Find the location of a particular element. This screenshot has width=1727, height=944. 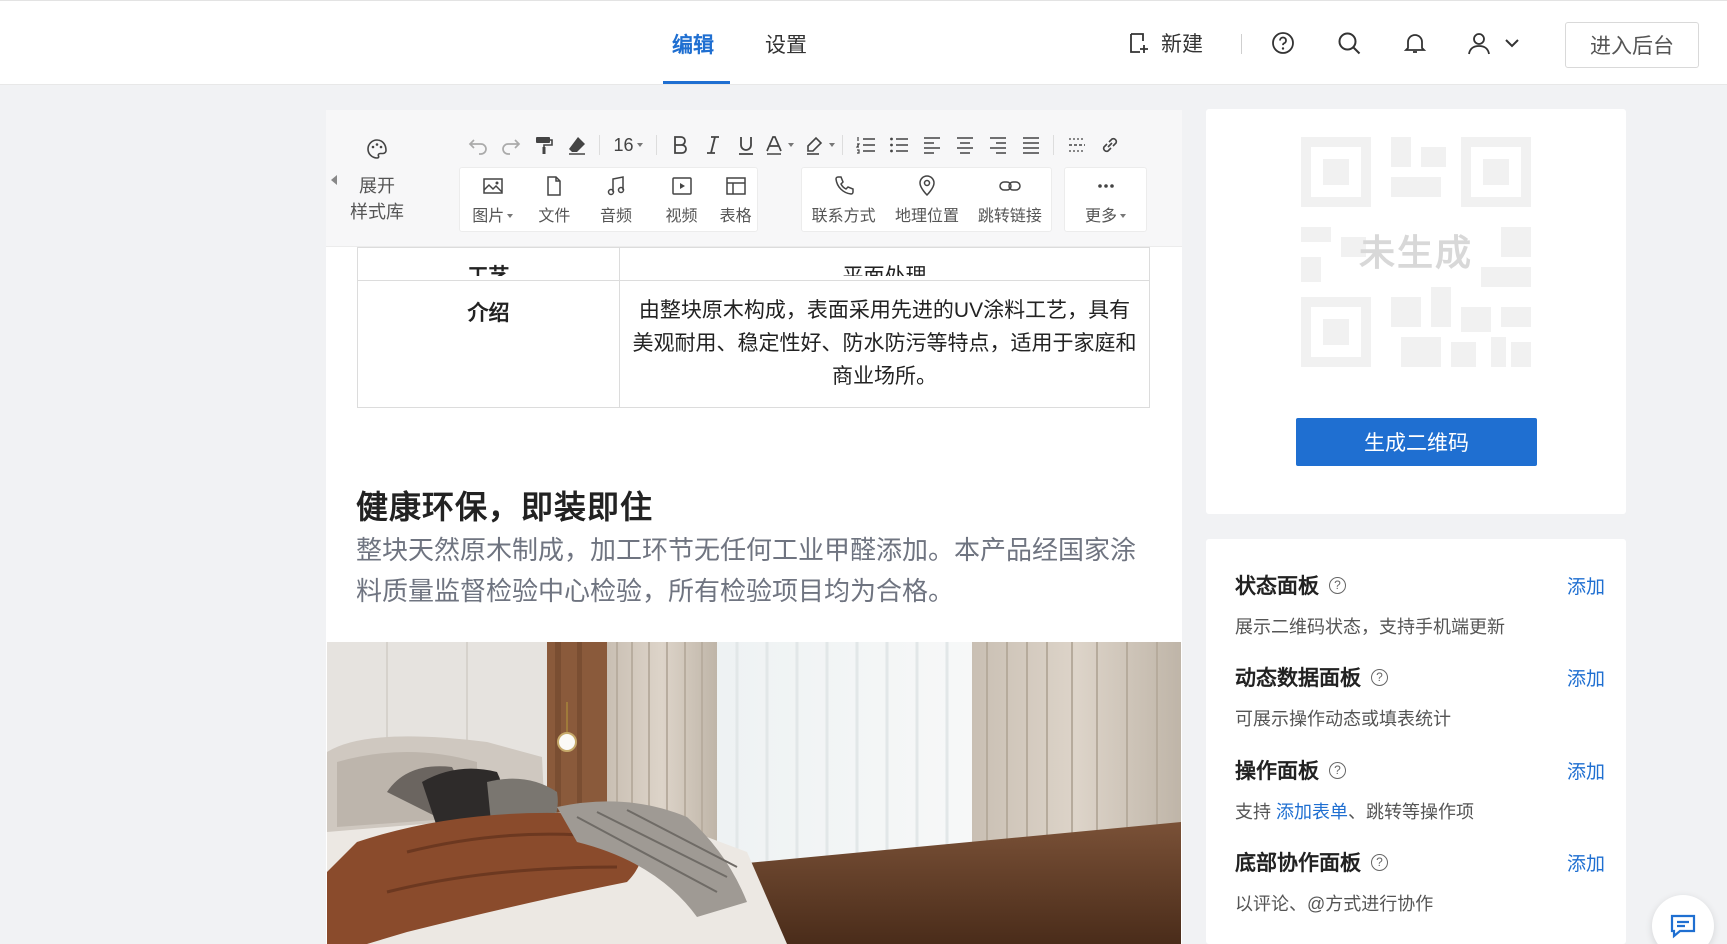

font-size-select: 16 is located at coordinates (628, 145).